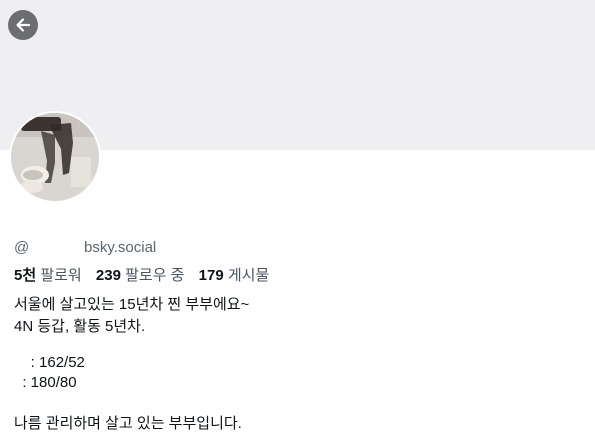  What do you see at coordinates (49, 362) in the screenshot?
I see `bio-line-3: : 162/52` at bounding box center [49, 362].